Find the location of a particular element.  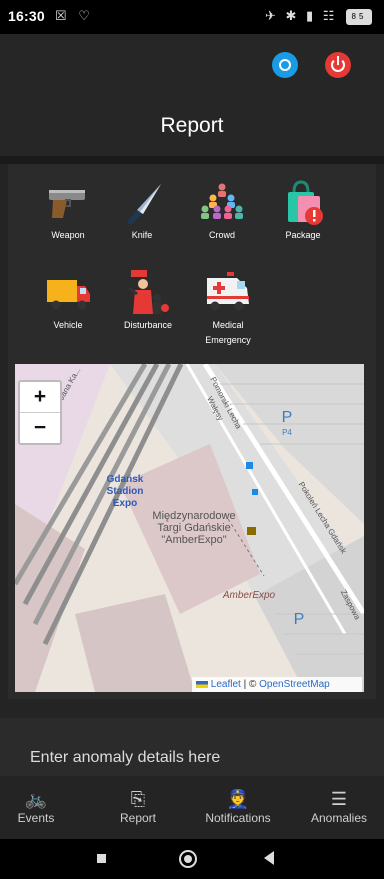

back-button is located at coordinates (269, 858).